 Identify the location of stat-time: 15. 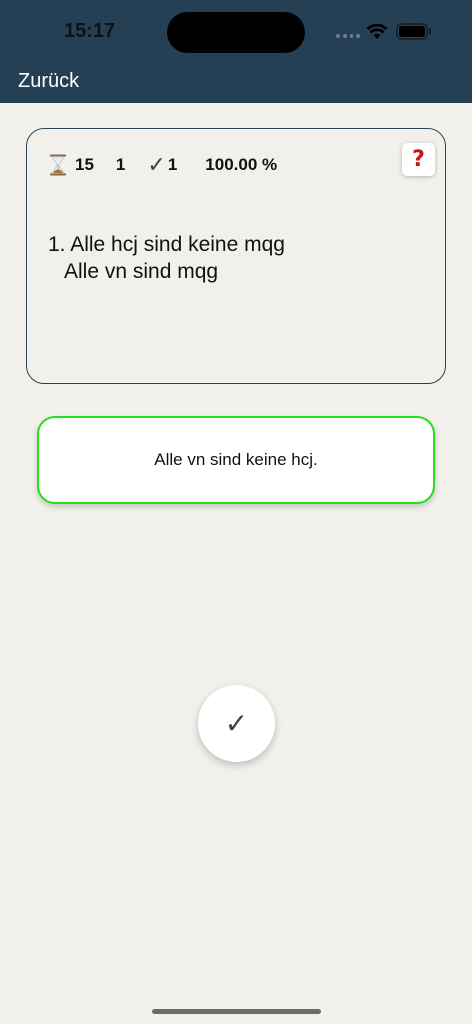
(84, 164).